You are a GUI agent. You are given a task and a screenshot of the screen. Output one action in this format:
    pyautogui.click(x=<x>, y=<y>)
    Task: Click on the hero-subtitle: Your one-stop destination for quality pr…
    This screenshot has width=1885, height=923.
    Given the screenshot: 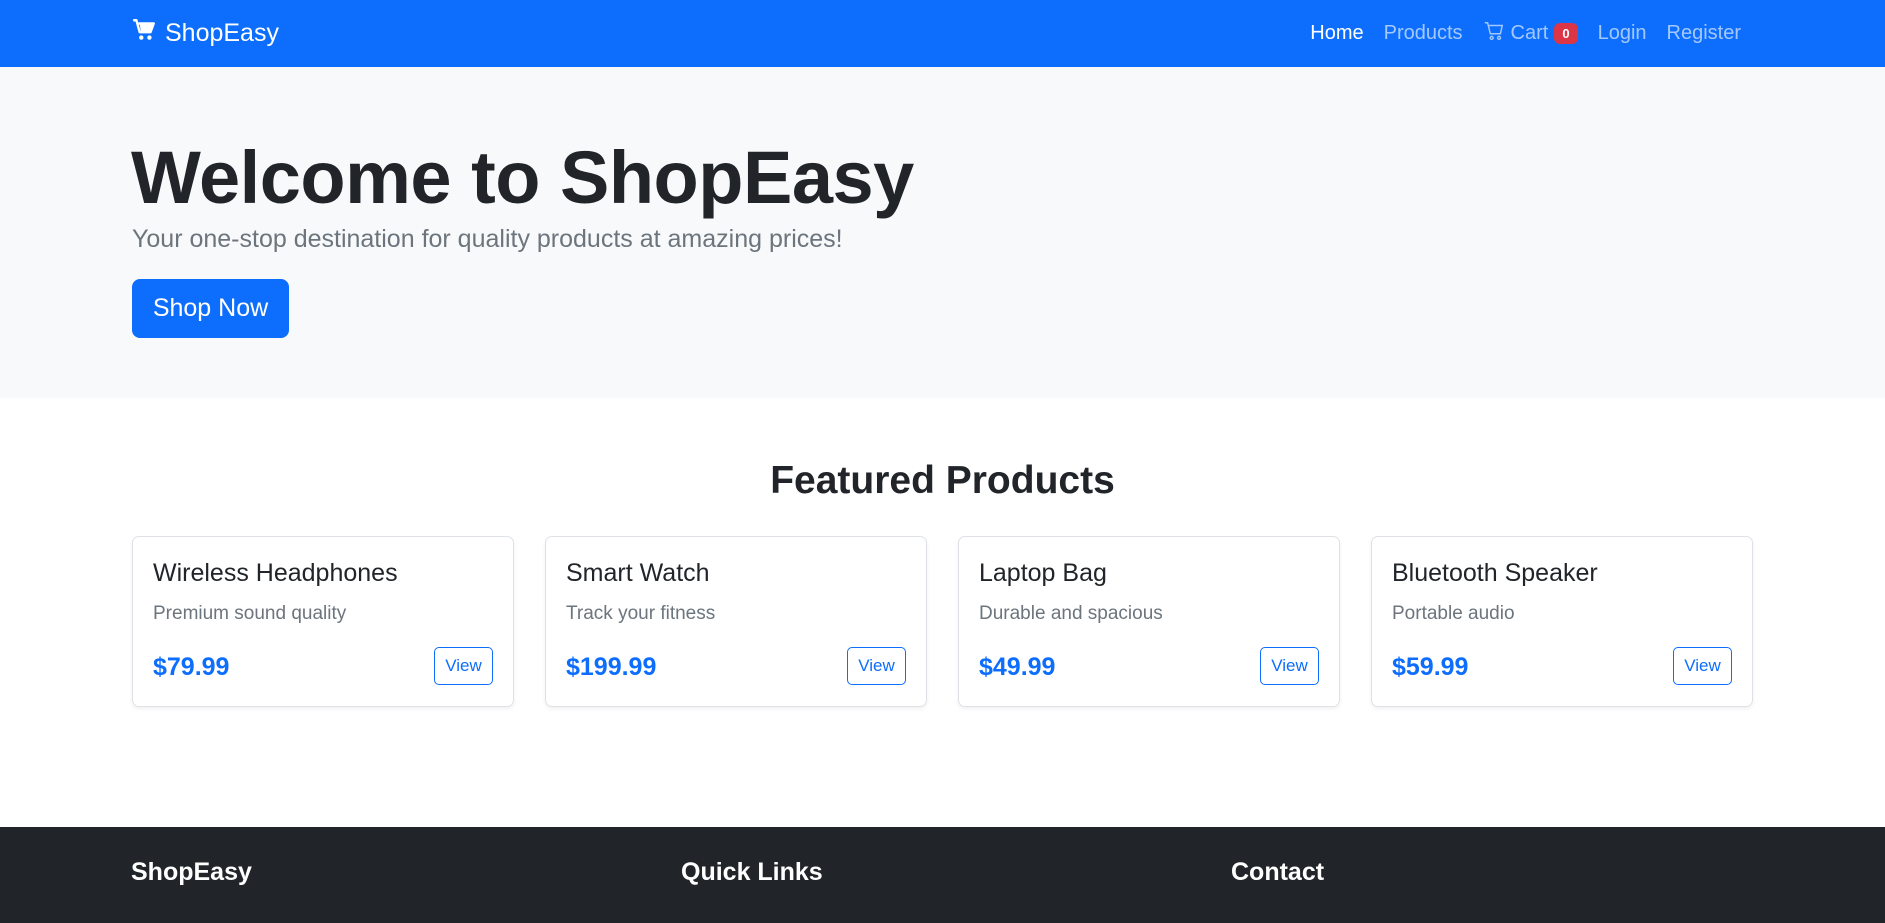 What is the action you would take?
    pyautogui.click(x=487, y=239)
    